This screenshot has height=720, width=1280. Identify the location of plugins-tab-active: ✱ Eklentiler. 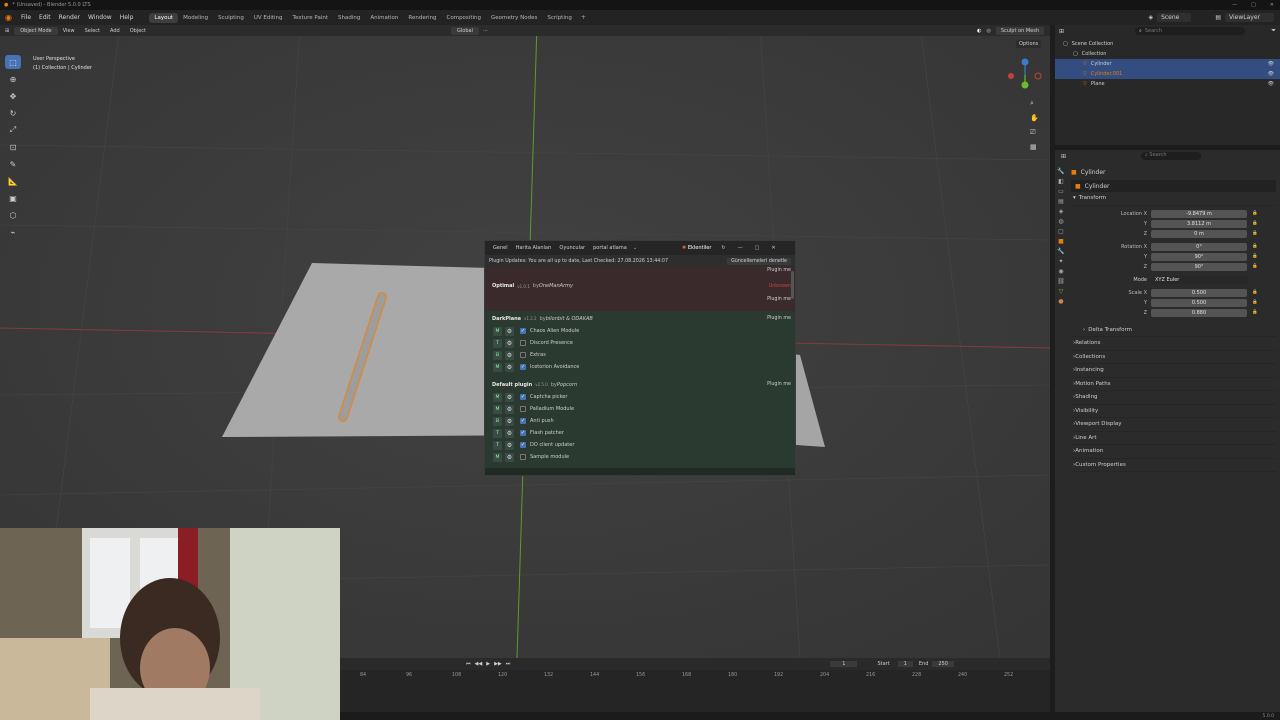
(696, 248).